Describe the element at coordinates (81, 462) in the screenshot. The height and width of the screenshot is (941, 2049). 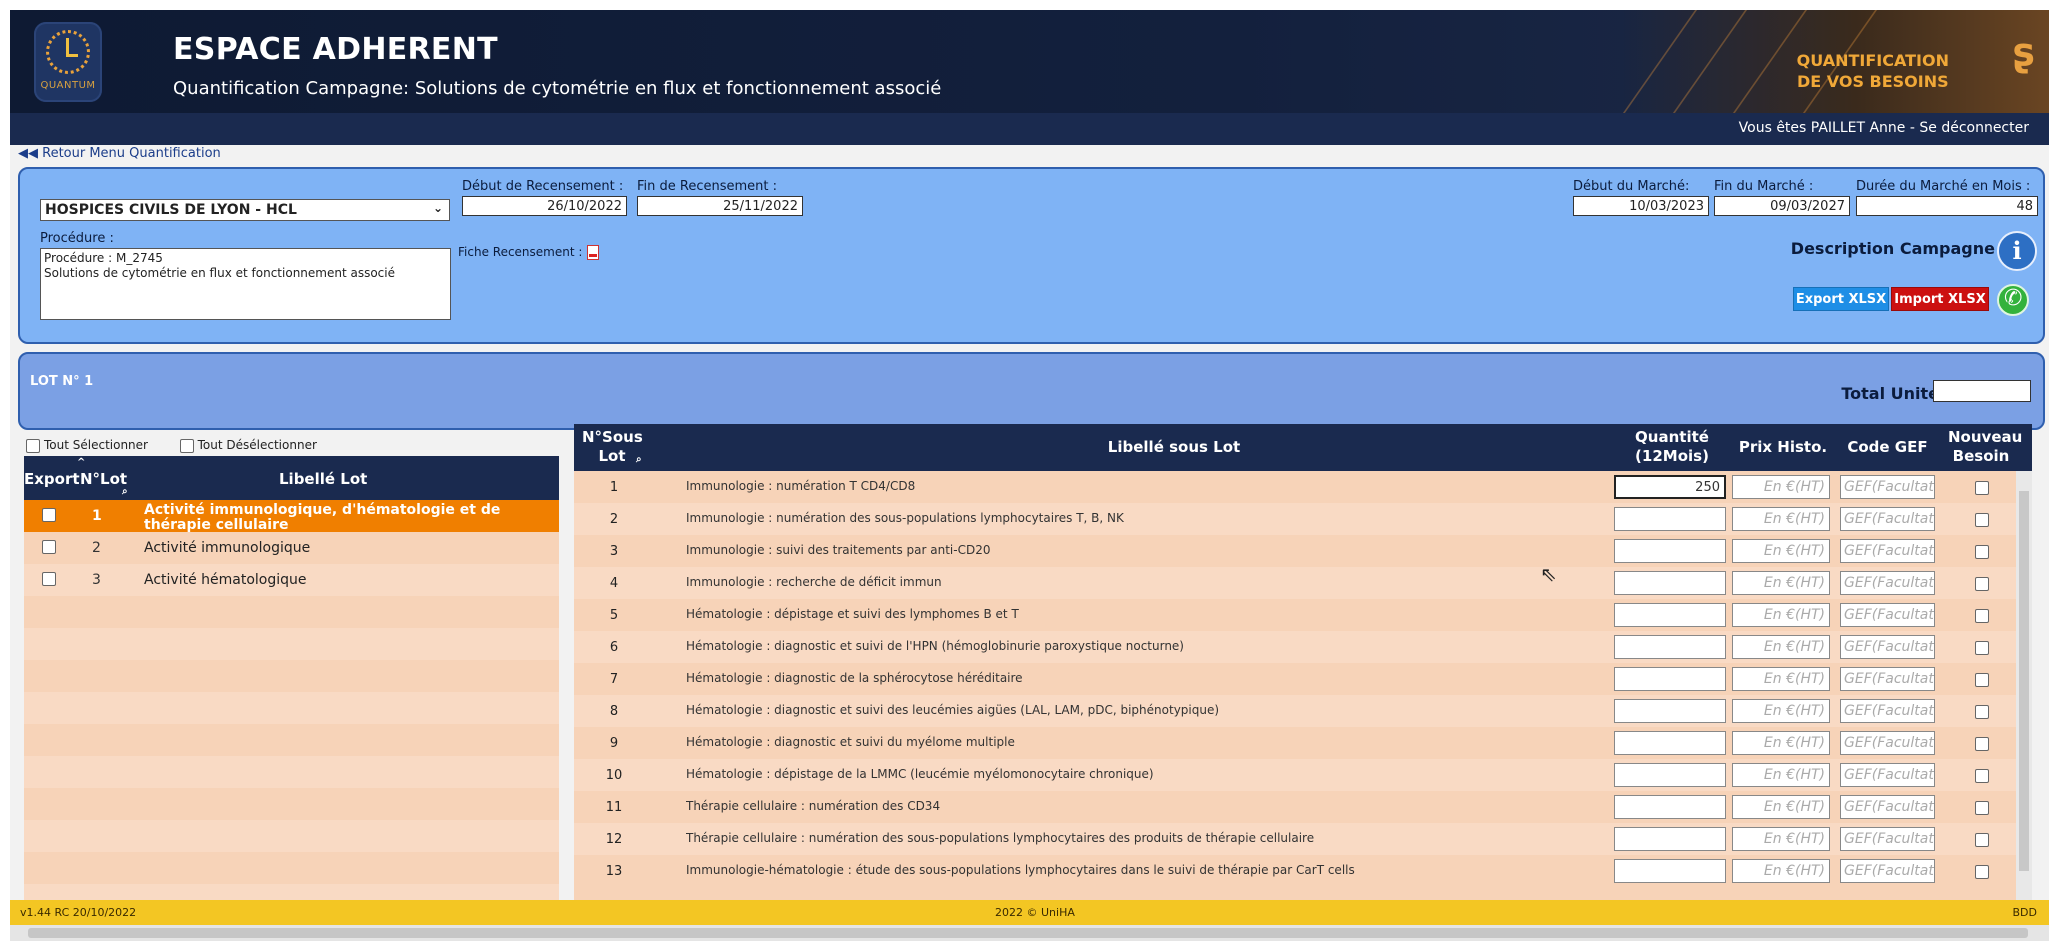
I see `sort-icon: ^` at that location.